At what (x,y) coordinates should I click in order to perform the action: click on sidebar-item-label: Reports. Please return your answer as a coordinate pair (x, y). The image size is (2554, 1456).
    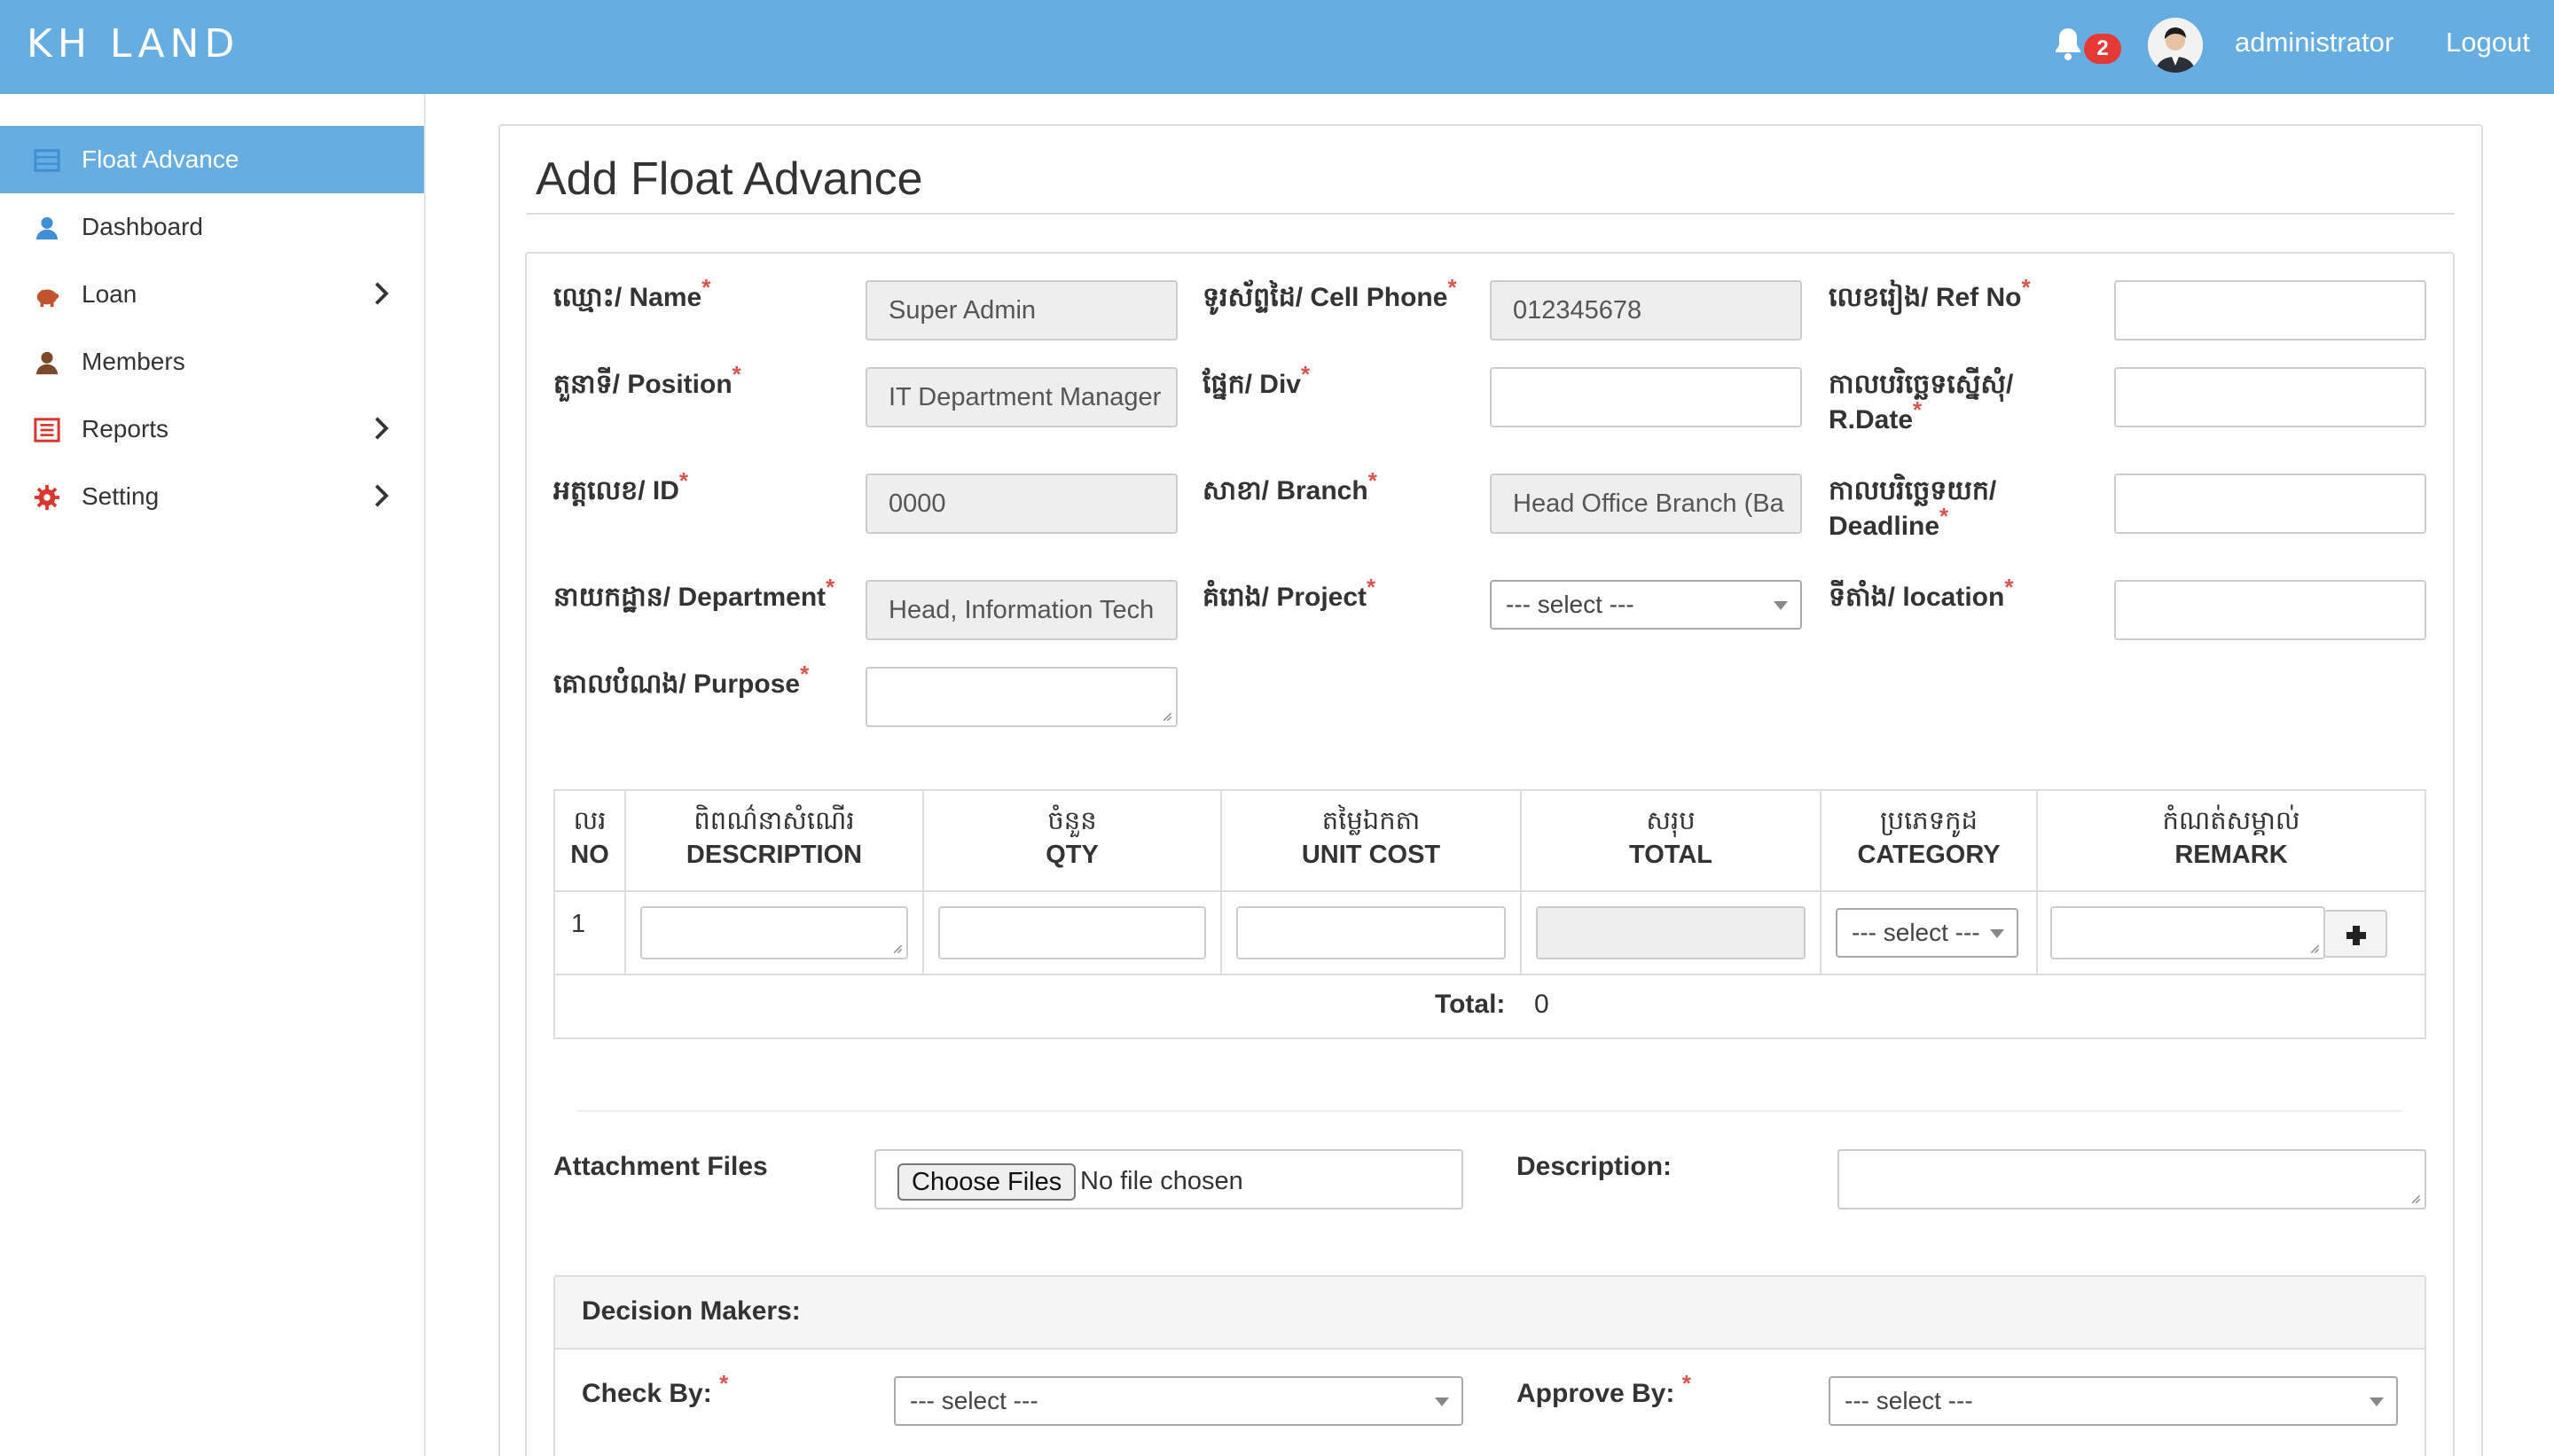
    Looking at the image, I should click on (125, 428).